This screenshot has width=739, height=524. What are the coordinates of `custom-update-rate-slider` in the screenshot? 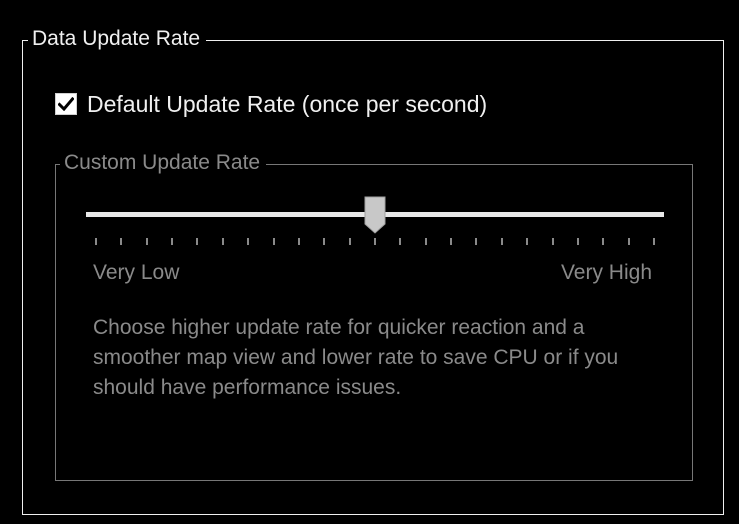 It's located at (375, 216).